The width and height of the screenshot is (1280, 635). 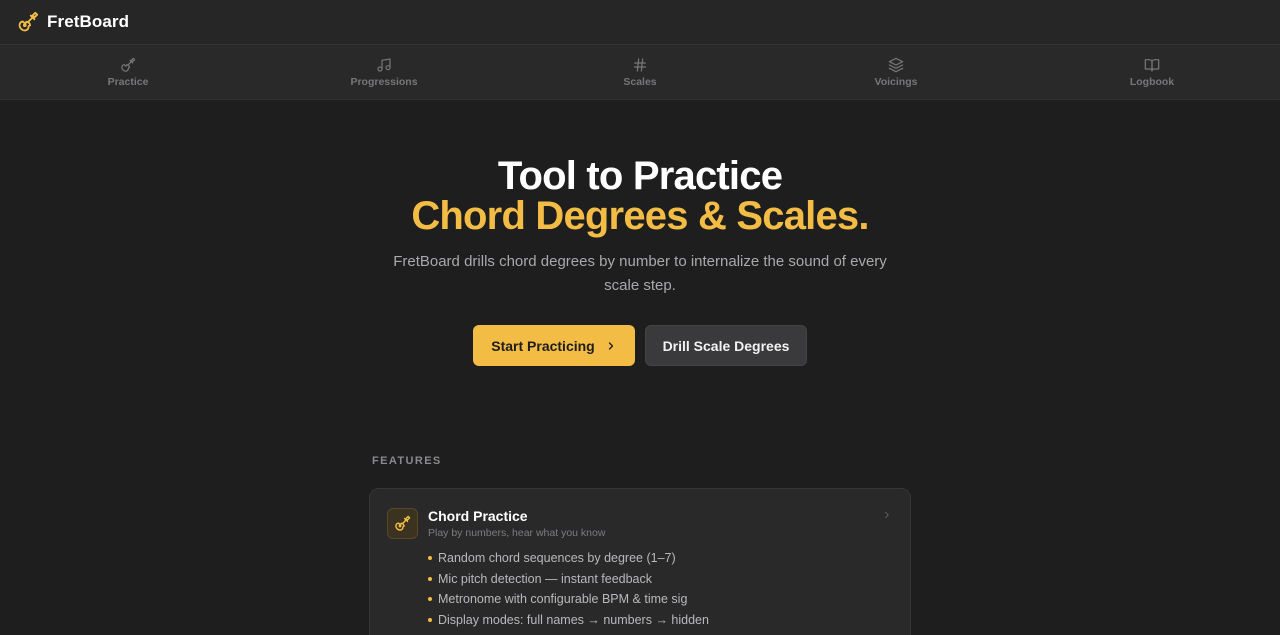 I want to click on app-title: FretBoard, so click(x=88, y=22).